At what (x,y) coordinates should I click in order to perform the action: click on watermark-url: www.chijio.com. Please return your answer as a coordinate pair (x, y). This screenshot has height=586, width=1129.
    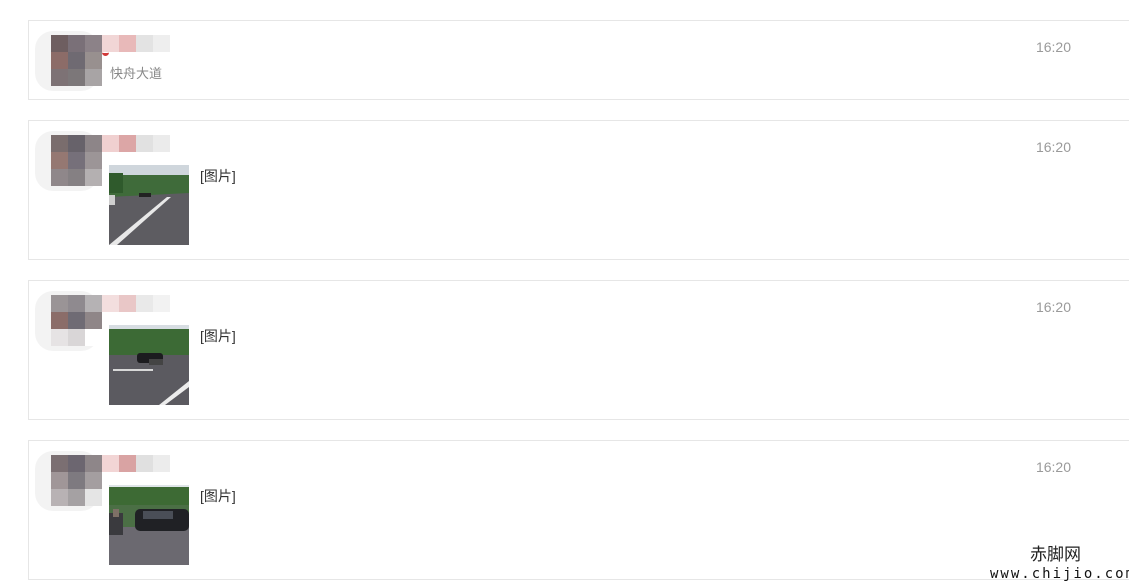
    Looking at the image, I should click on (1059, 574).